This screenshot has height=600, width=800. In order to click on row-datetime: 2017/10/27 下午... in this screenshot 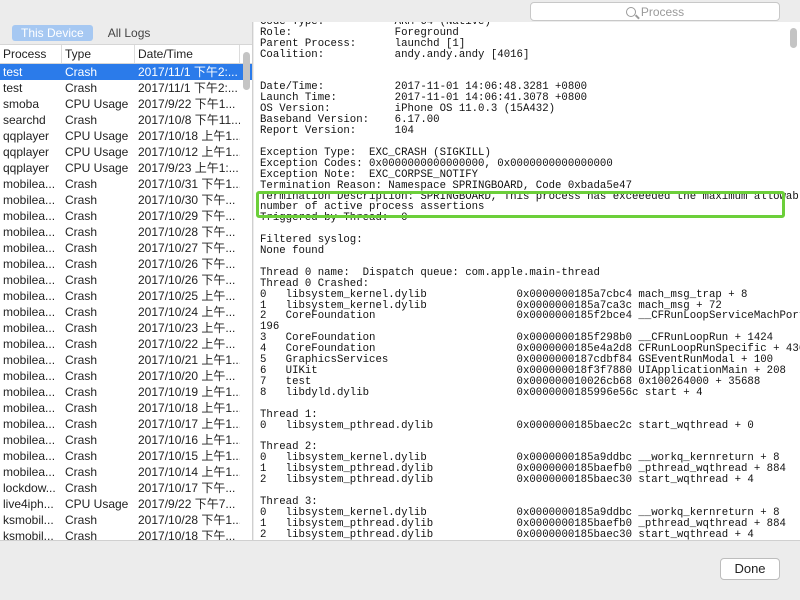, I will do `click(187, 248)`.